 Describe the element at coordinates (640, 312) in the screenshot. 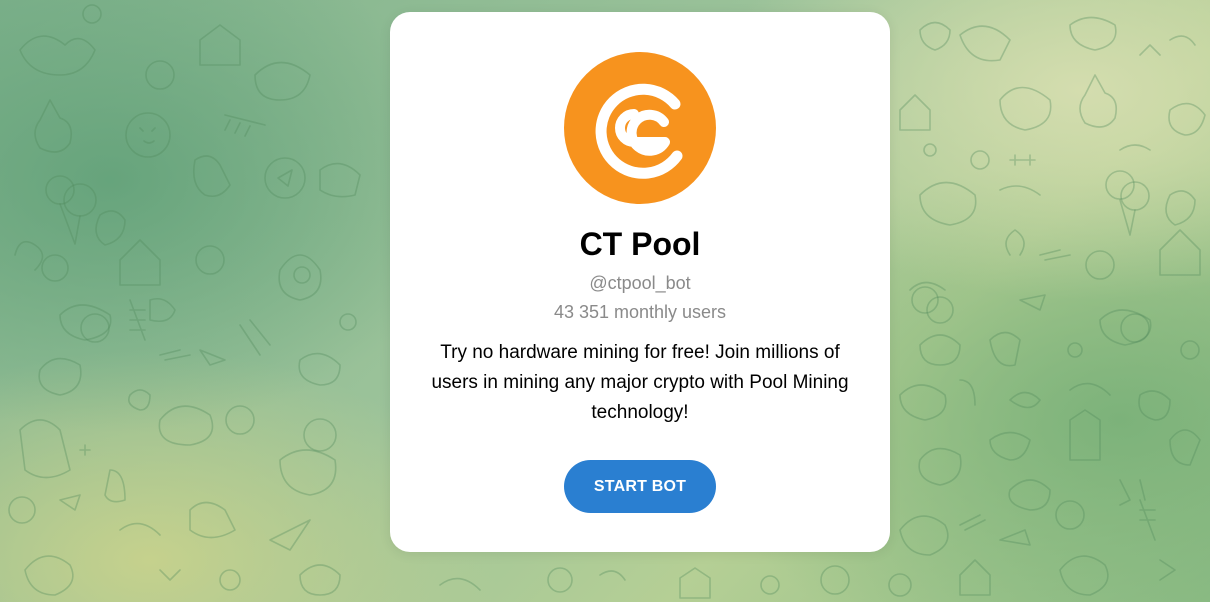

I see `monthly-users-count: 43 351 monthly users` at that location.